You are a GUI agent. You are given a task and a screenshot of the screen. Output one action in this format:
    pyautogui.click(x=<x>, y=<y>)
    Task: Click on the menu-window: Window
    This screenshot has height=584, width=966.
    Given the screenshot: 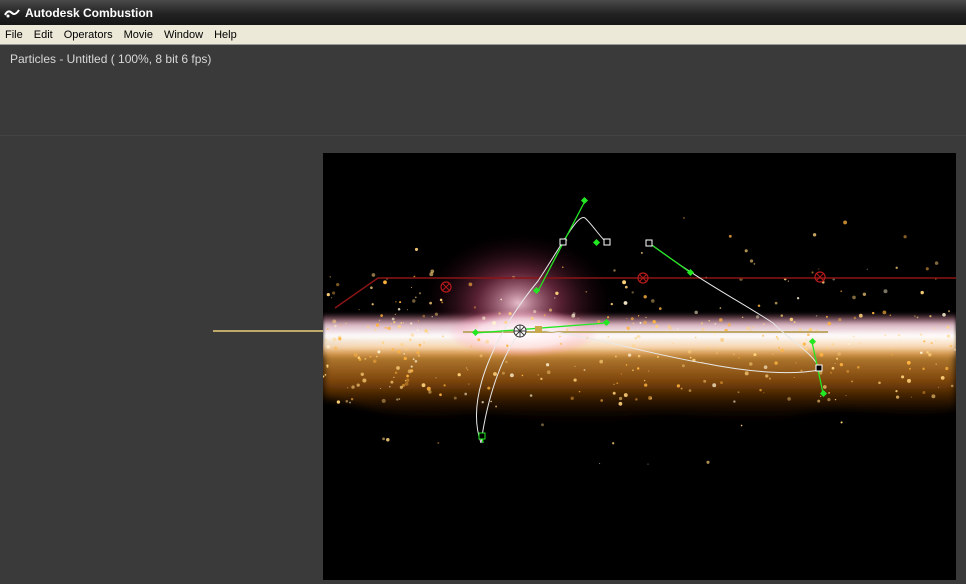 What is the action you would take?
    pyautogui.click(x=183, y=35)
    